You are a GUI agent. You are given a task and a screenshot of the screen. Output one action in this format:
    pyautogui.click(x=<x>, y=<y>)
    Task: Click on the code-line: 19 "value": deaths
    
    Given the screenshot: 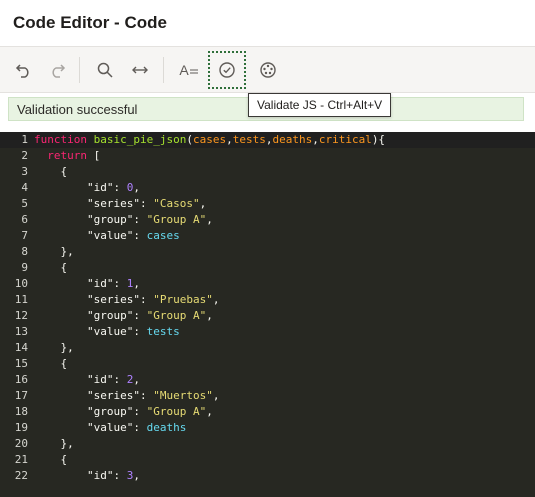 What is the action you would take?
    pyautogui.click(x=267, y=428)
    